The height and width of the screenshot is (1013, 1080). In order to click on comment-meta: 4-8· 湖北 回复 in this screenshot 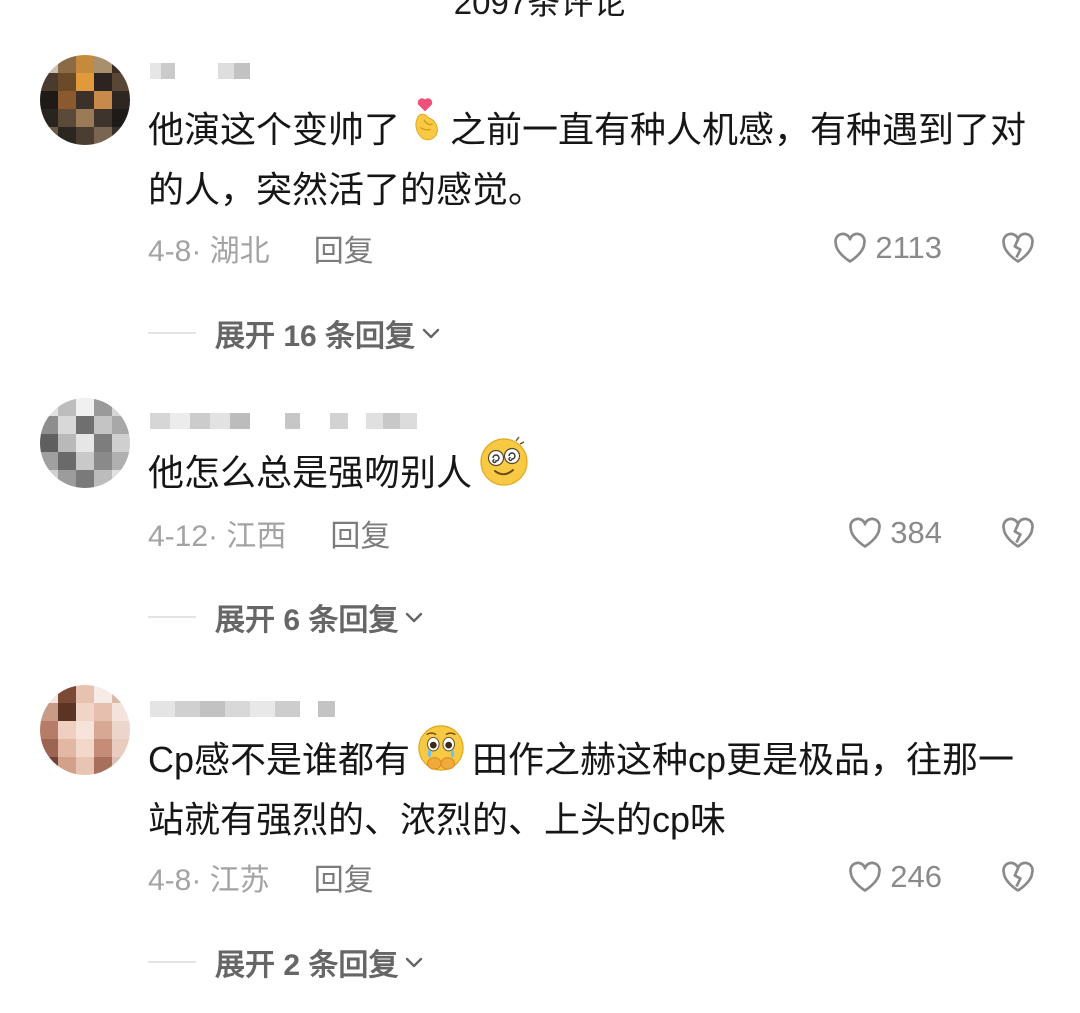, I will do `click(261, 248)`.